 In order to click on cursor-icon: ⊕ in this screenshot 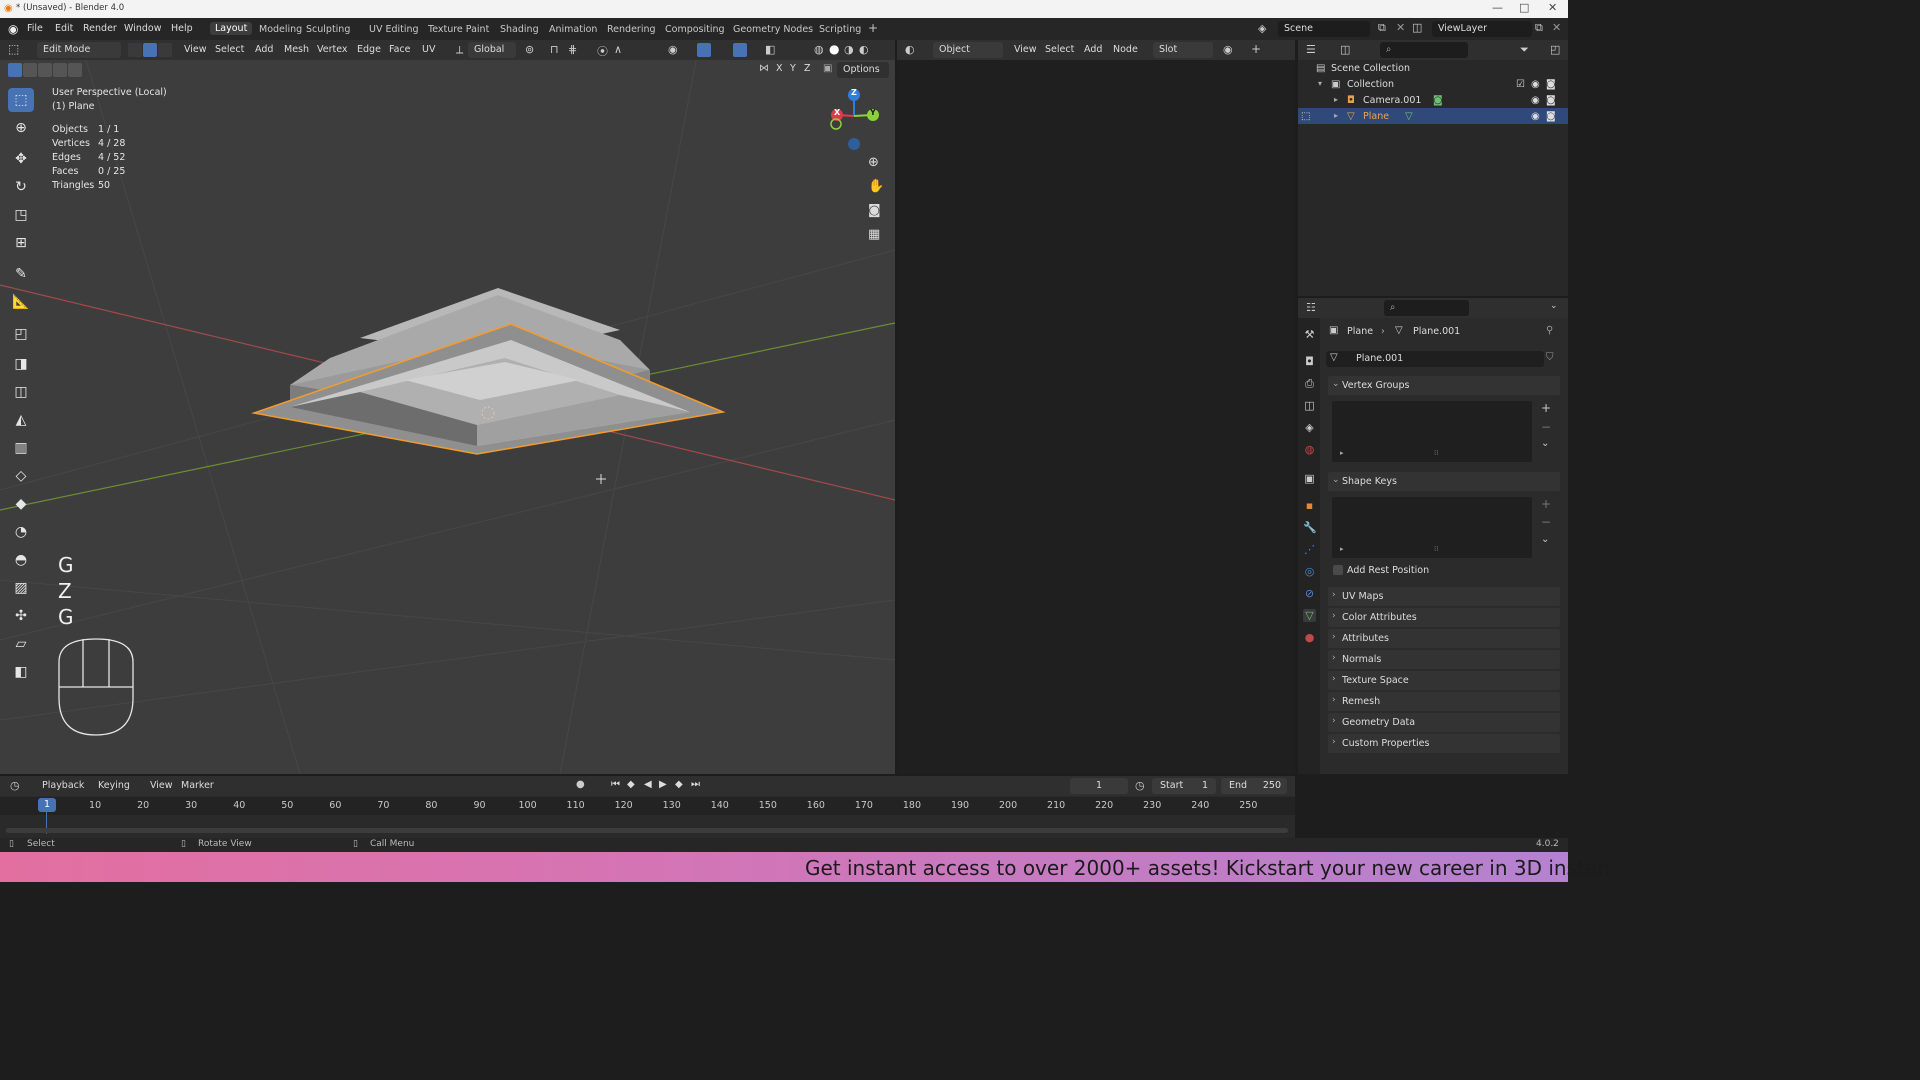, I will do `click(21, 128)`.